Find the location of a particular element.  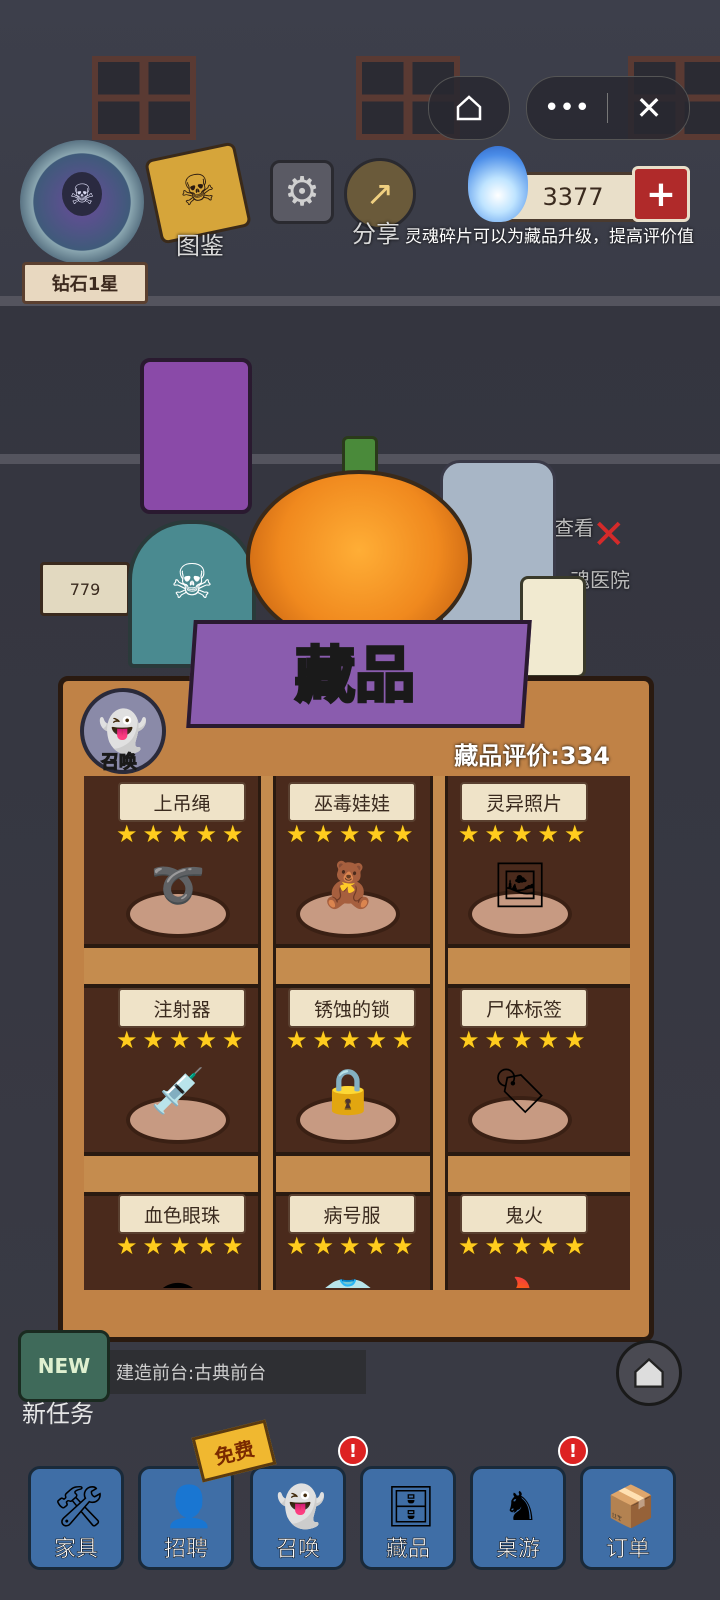

collection-item-name: 注射器 is located at coordinates (182, 1008).